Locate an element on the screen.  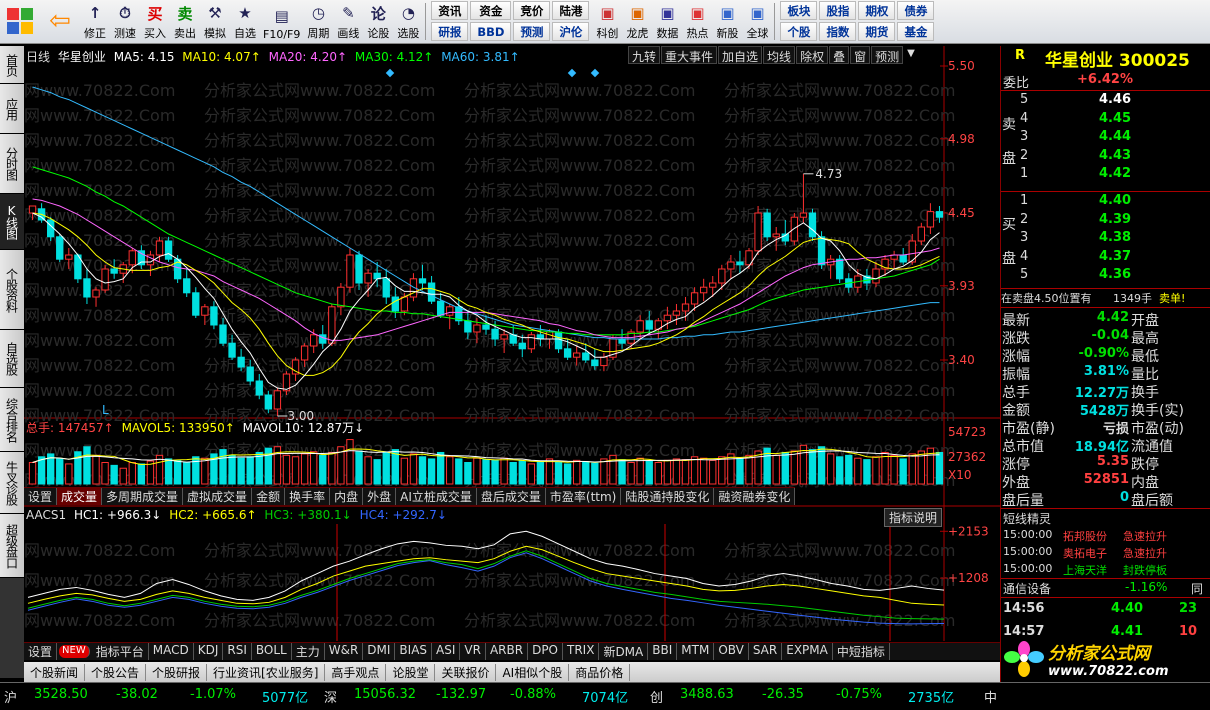
watchlist-button: ★ 自选 is located at coordinates (245, 21).